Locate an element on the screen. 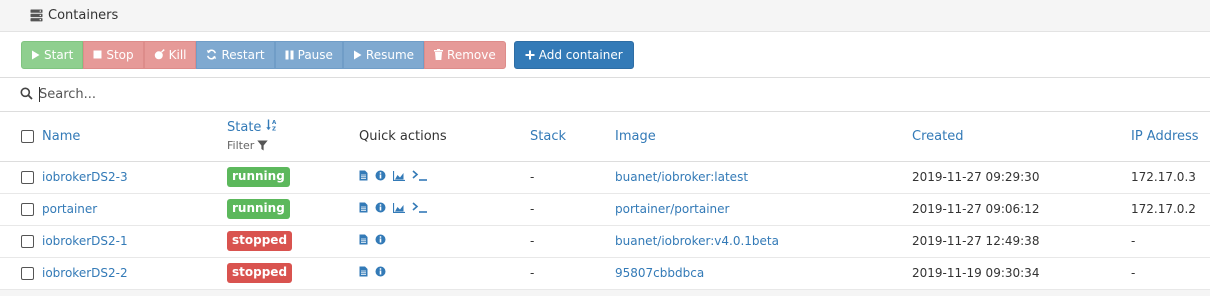 This screenshot has width=1210, height=296. filter-icon is located at coordinates (262, 145).